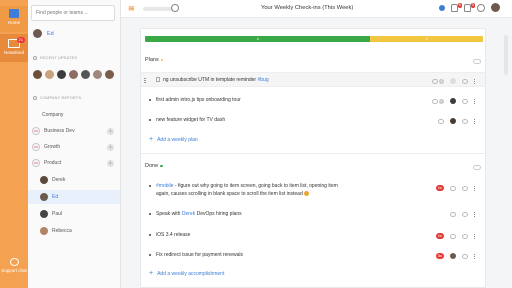 The width and height of the screenshot is (512, 288). What do you see at coordinates (14, 48) in the screenshot?
I see `nav-newsfeed: 21 Newsfeed` at bounding box center [14, 48].